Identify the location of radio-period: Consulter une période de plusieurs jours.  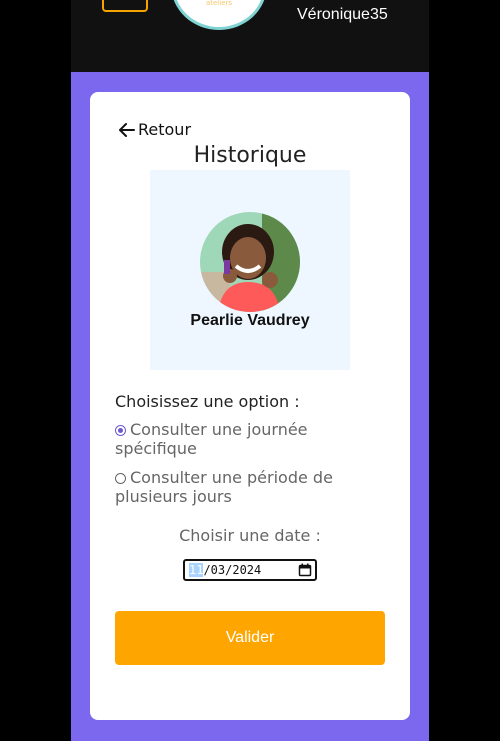
(240, 487).